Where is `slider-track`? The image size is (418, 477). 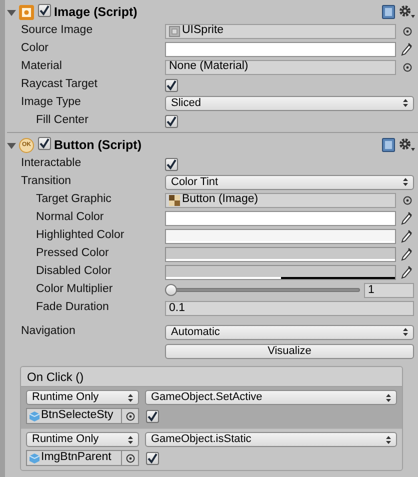 slider-track is located at coordinates (262, 290).